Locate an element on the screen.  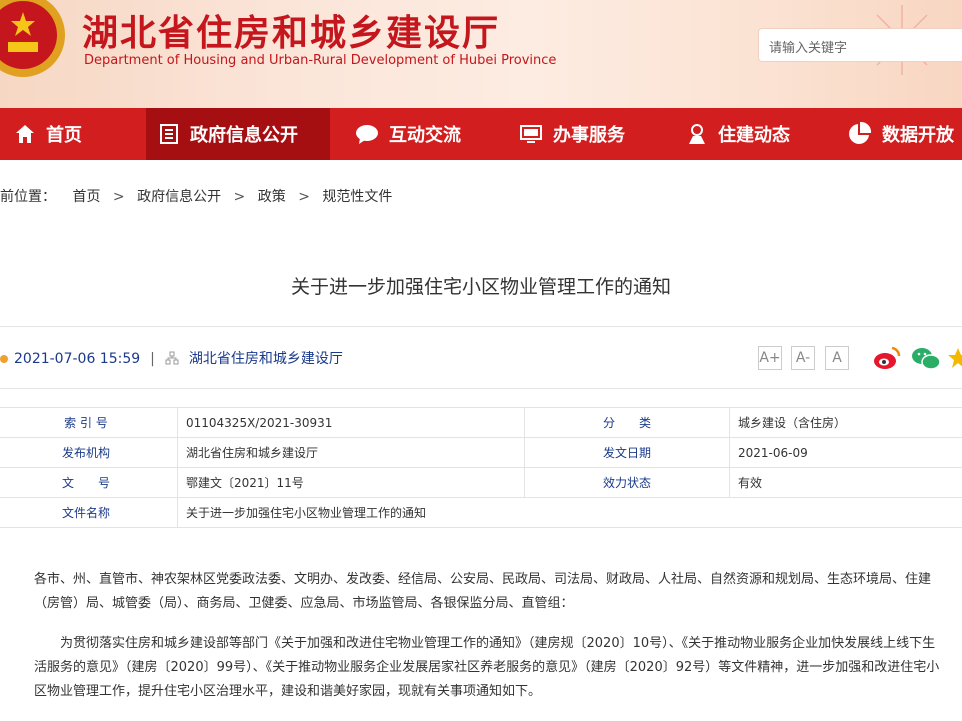
table-row: 文件名称 关于进一步加强住宅小区物业管理工作的通知 is located at coordinates (481, 512).